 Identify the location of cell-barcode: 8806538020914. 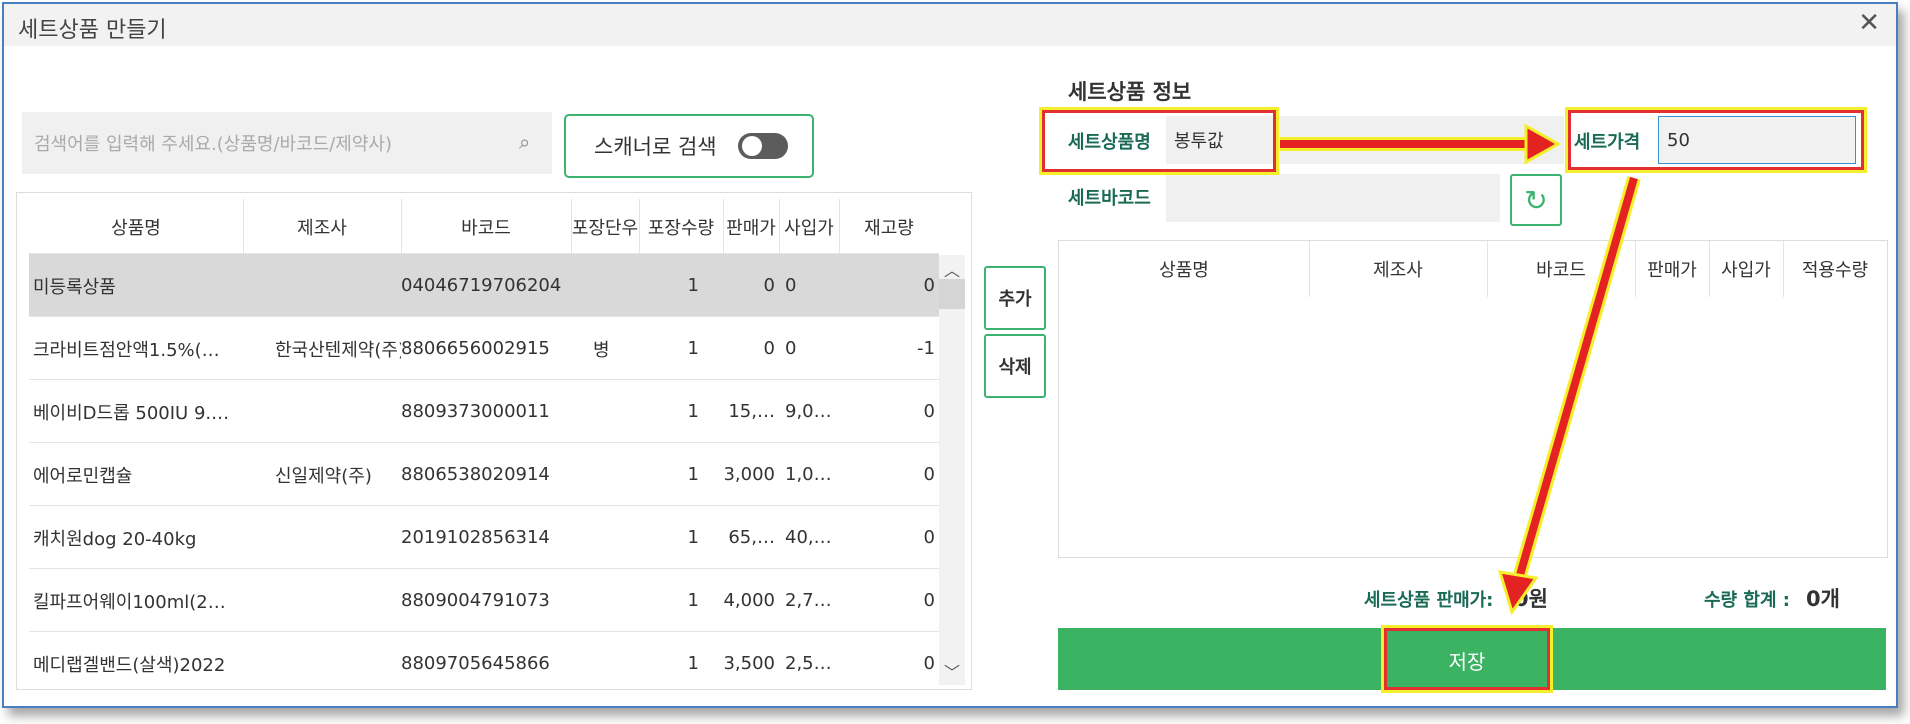
(475, 474).